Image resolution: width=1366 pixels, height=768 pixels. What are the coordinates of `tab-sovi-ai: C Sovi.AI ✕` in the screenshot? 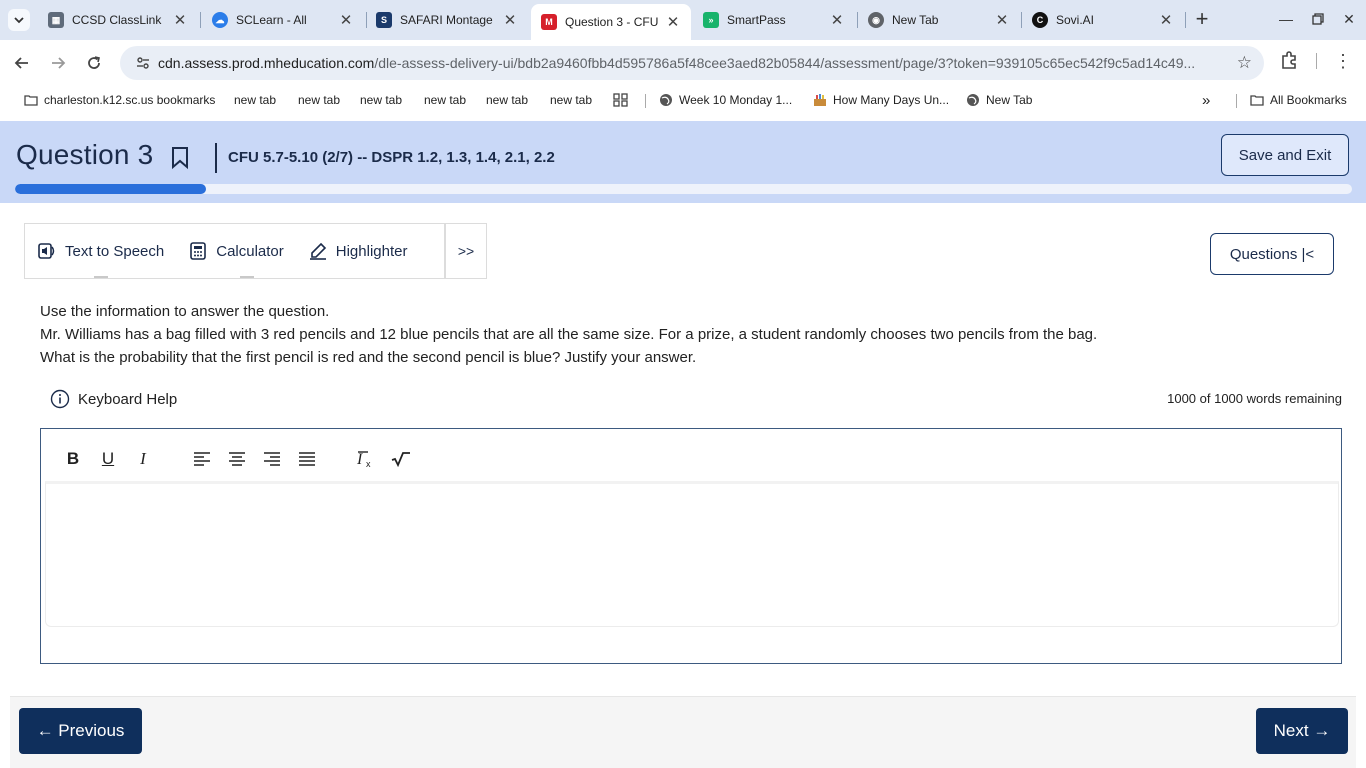 It's located at (1103, 20).